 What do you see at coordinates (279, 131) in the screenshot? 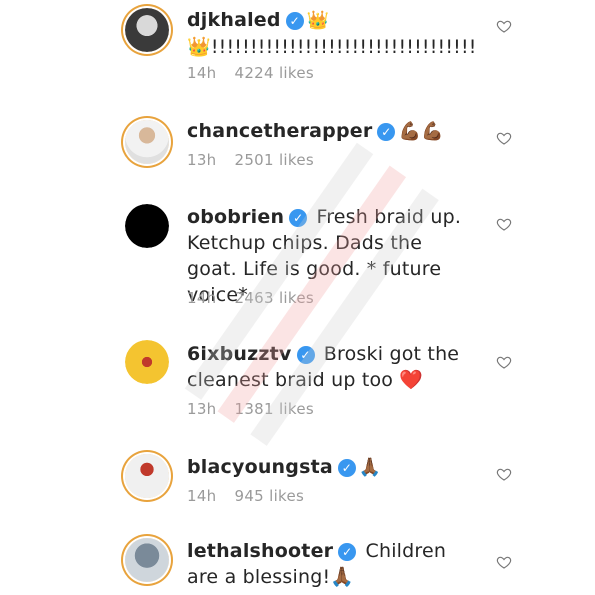
I see `comment-username: chancetherapper` at bounding box center [279, 131].